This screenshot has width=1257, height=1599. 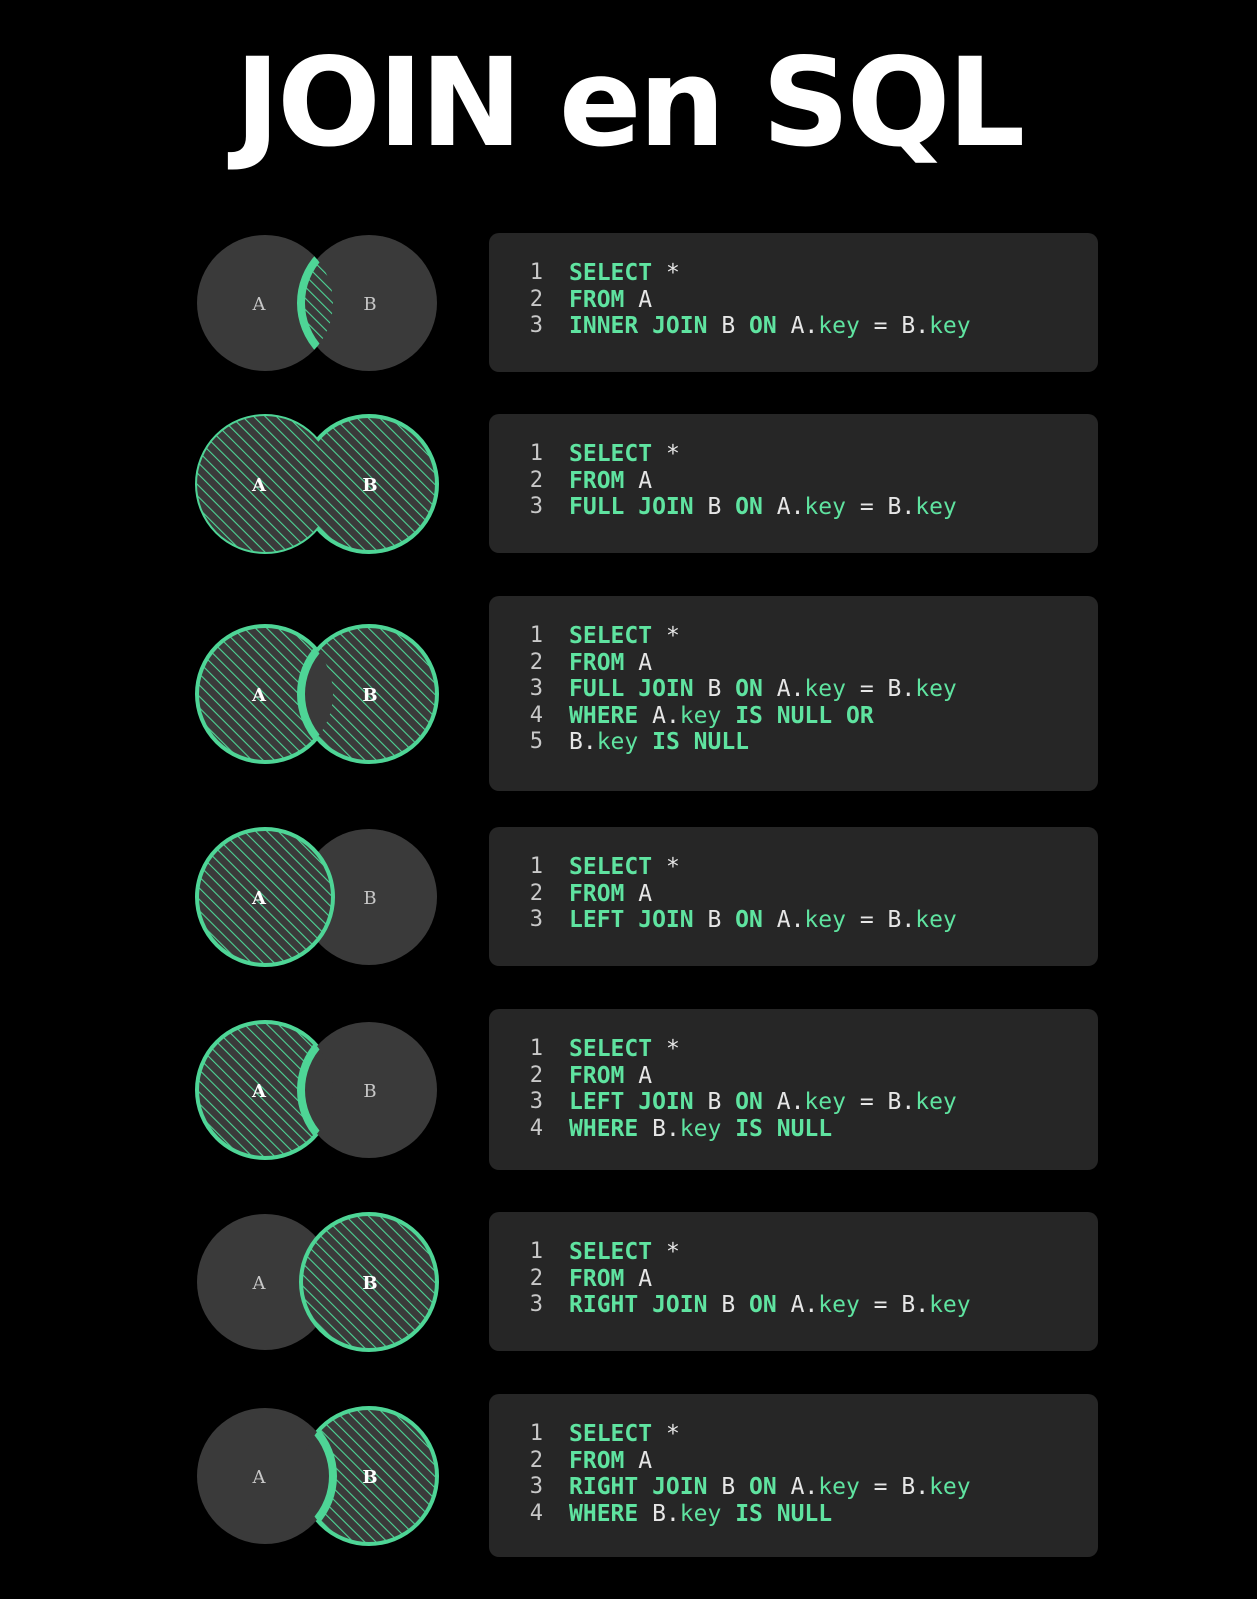 I want to click on code-text: B.key IS NULL, so click(x=659, y=742).